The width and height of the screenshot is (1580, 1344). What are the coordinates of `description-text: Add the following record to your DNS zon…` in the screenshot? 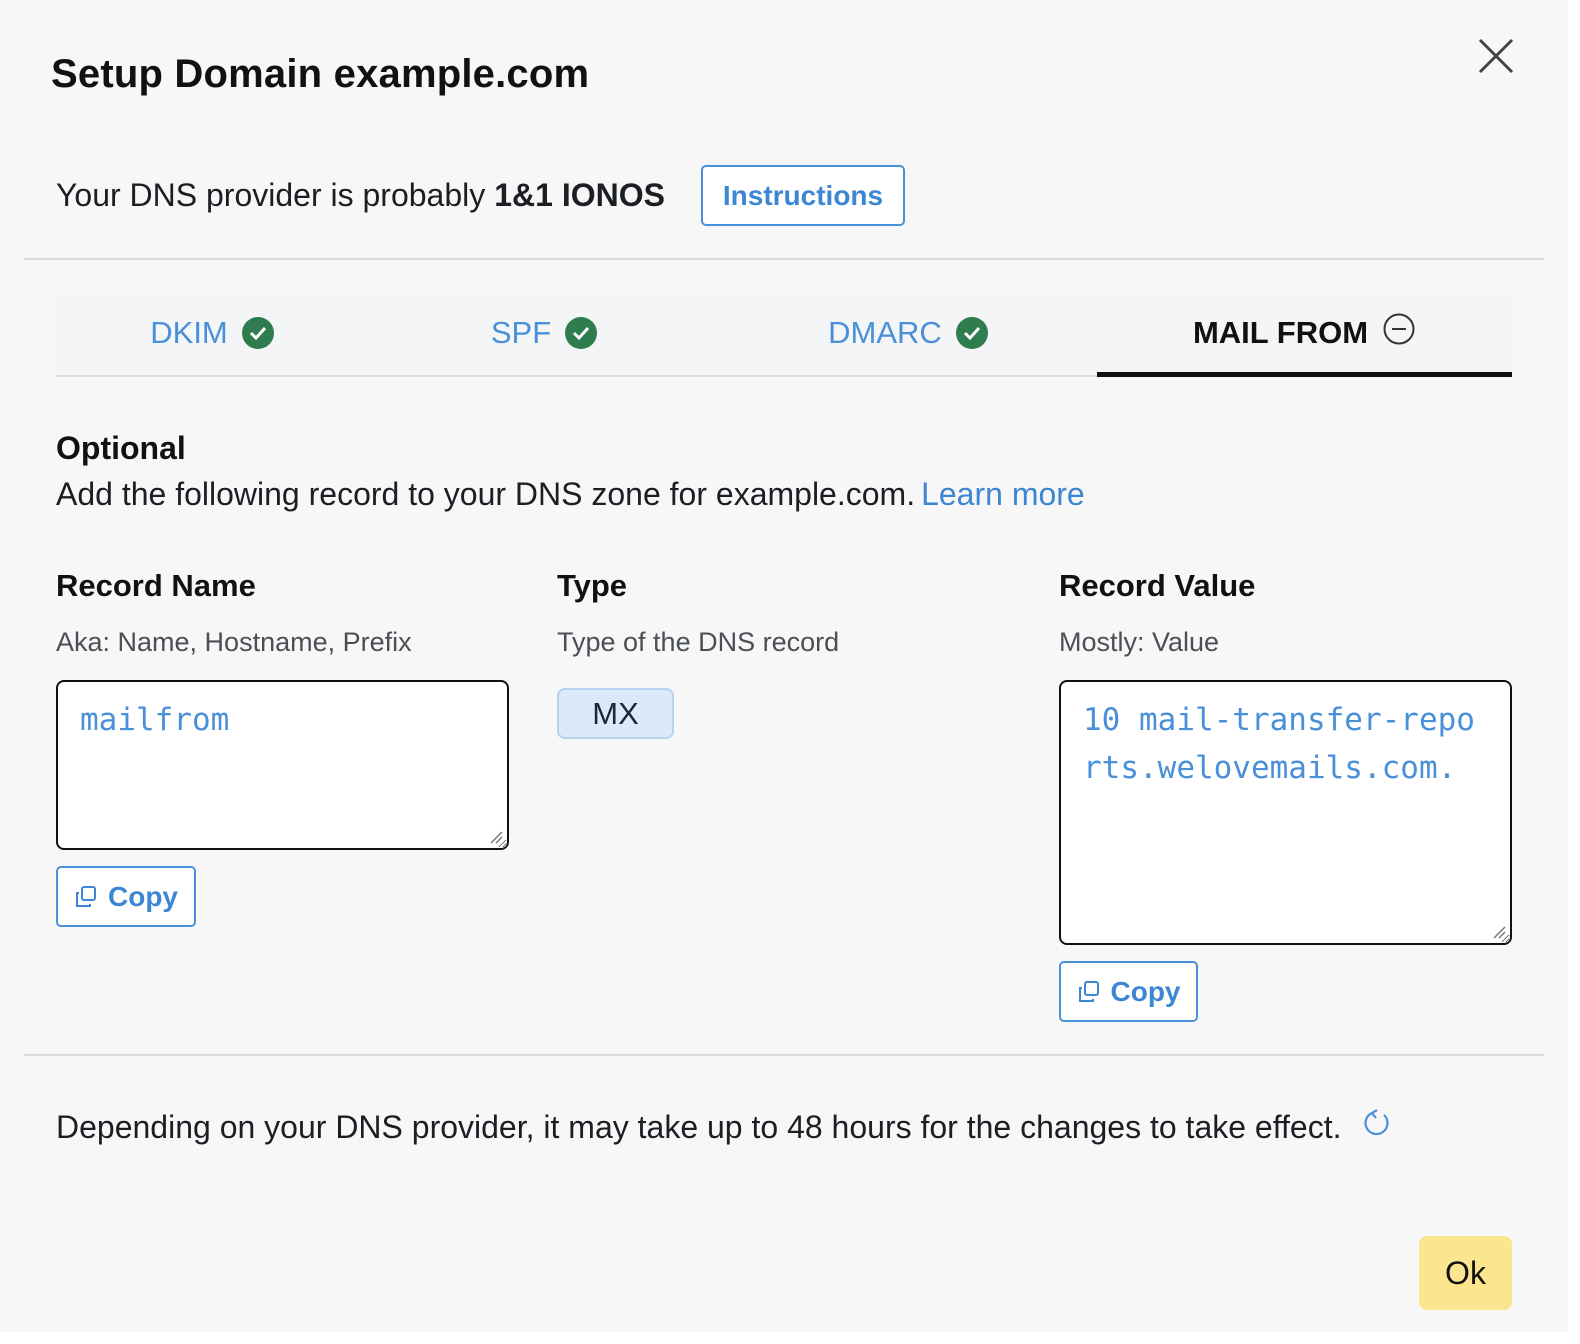 It's located at (486, 494).